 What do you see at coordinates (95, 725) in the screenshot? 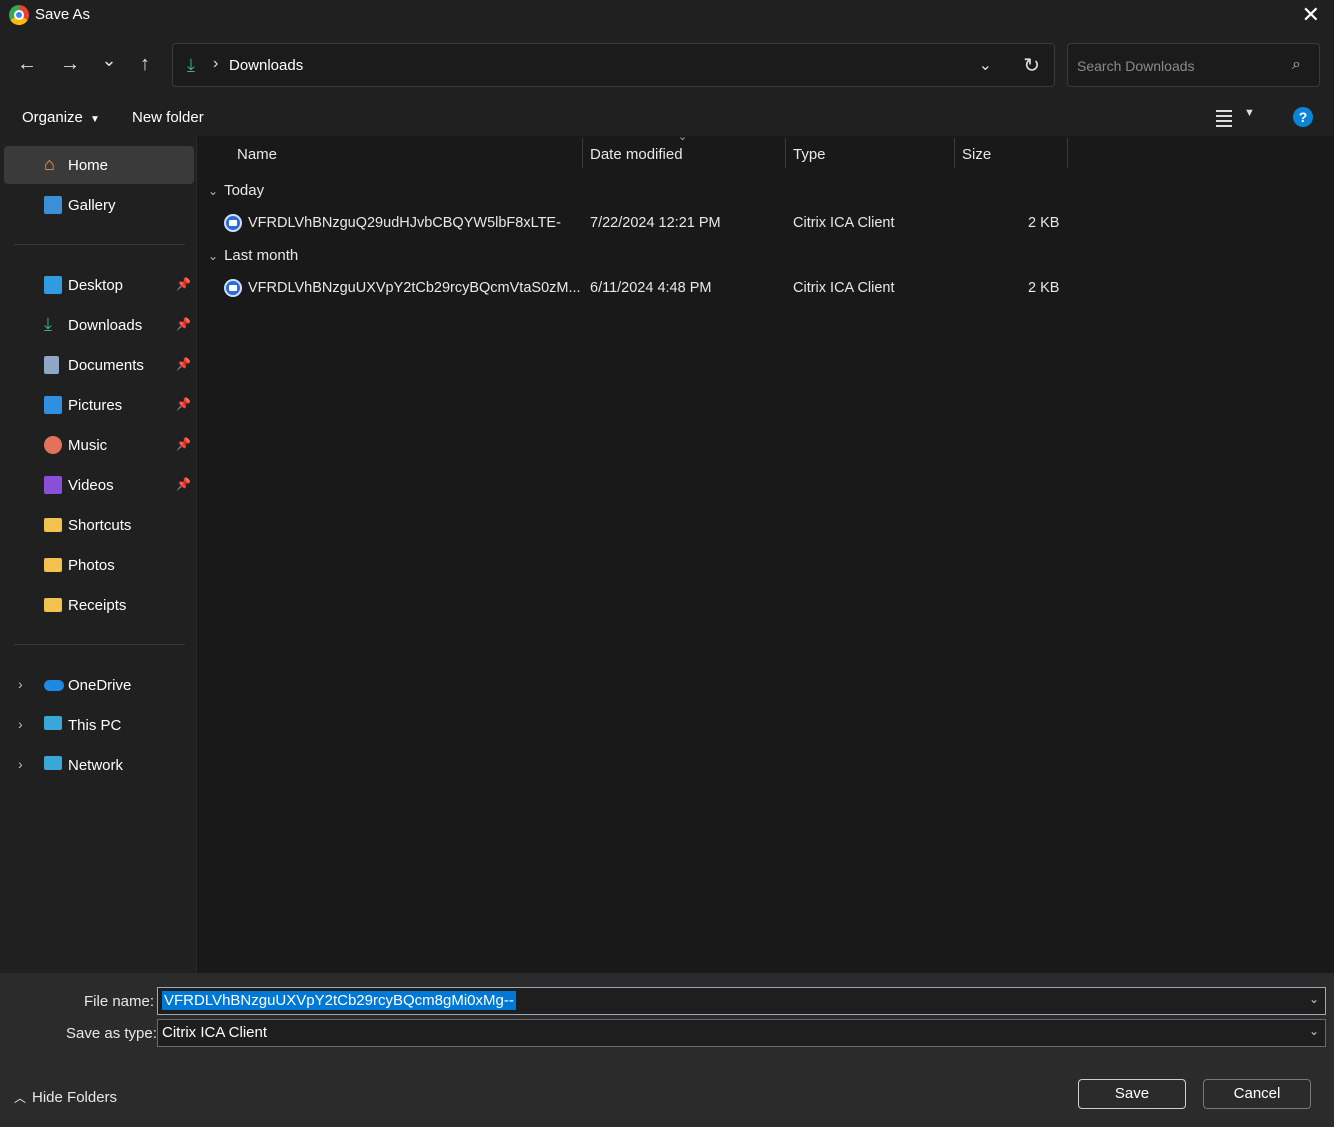
I see `sidebar-item-label: This PC` at bounding box center [95, 725].